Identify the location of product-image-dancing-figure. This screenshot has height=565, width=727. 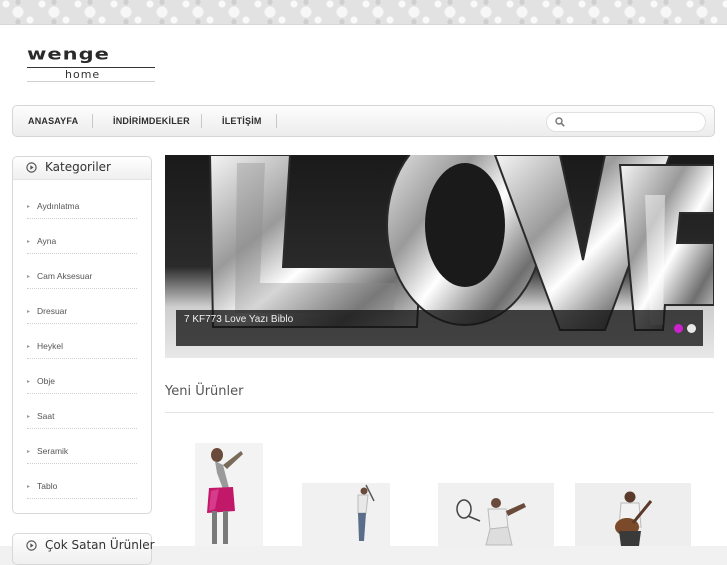
(229, 494).